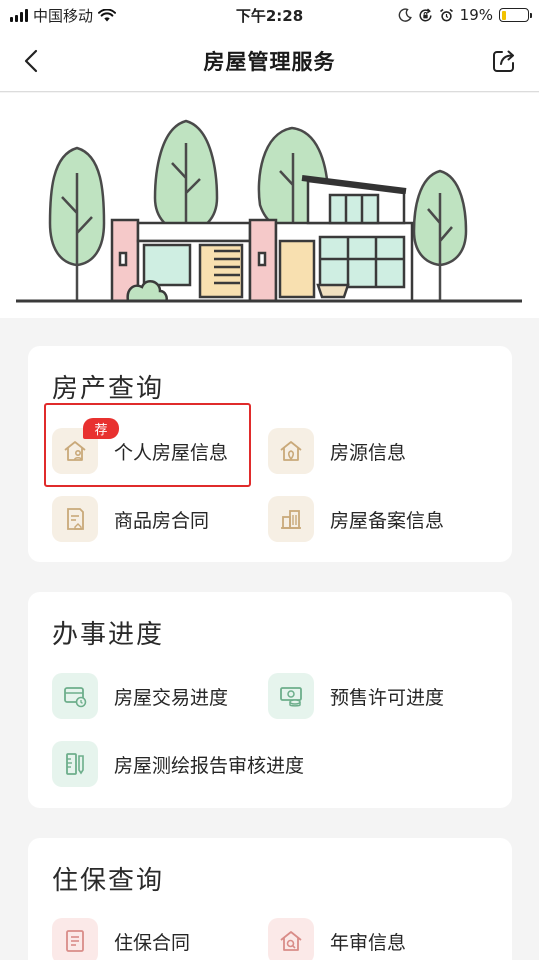  Describe the element at coordinates (291, 451) in the screenshot. I see `house-pin-icon` at that location.